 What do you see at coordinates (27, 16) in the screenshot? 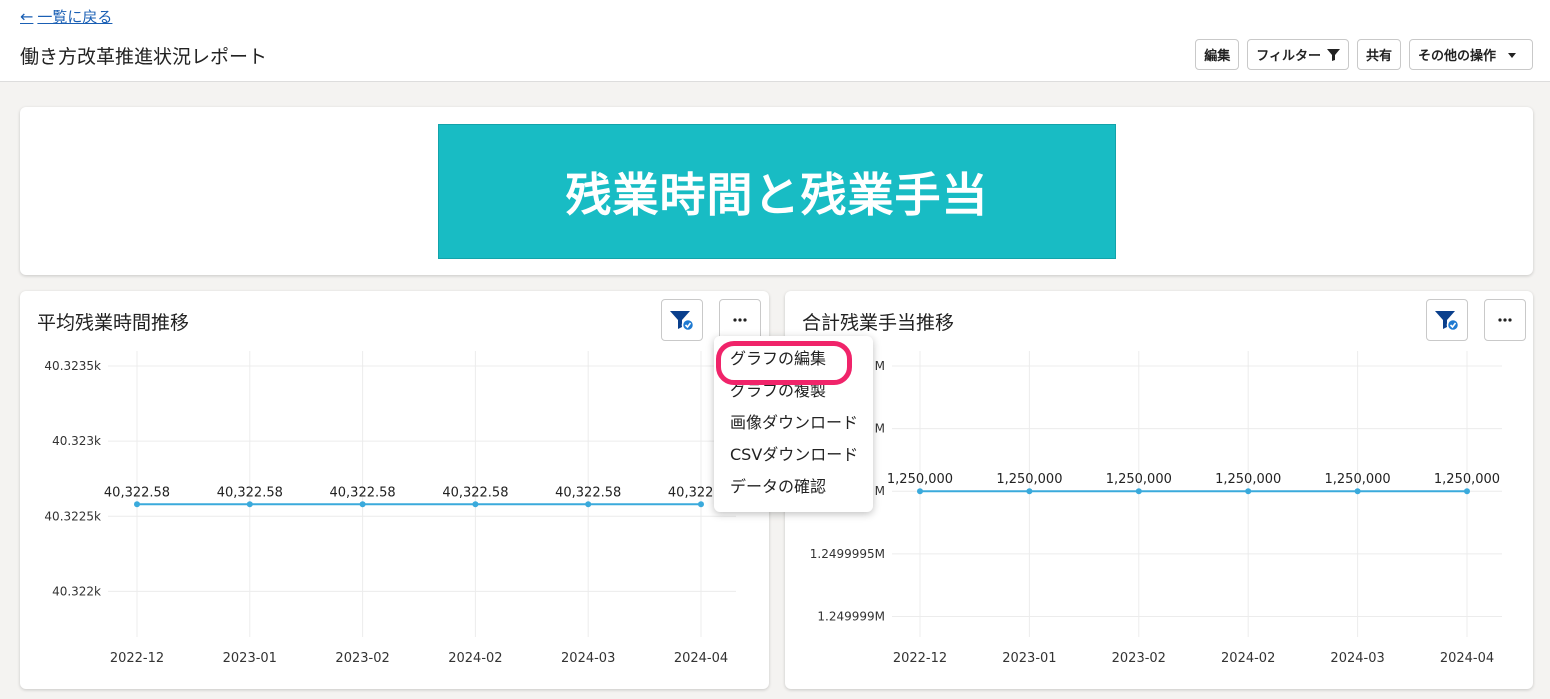
I see `arrow-left-icon: ←` at bounding box center [27, 16].